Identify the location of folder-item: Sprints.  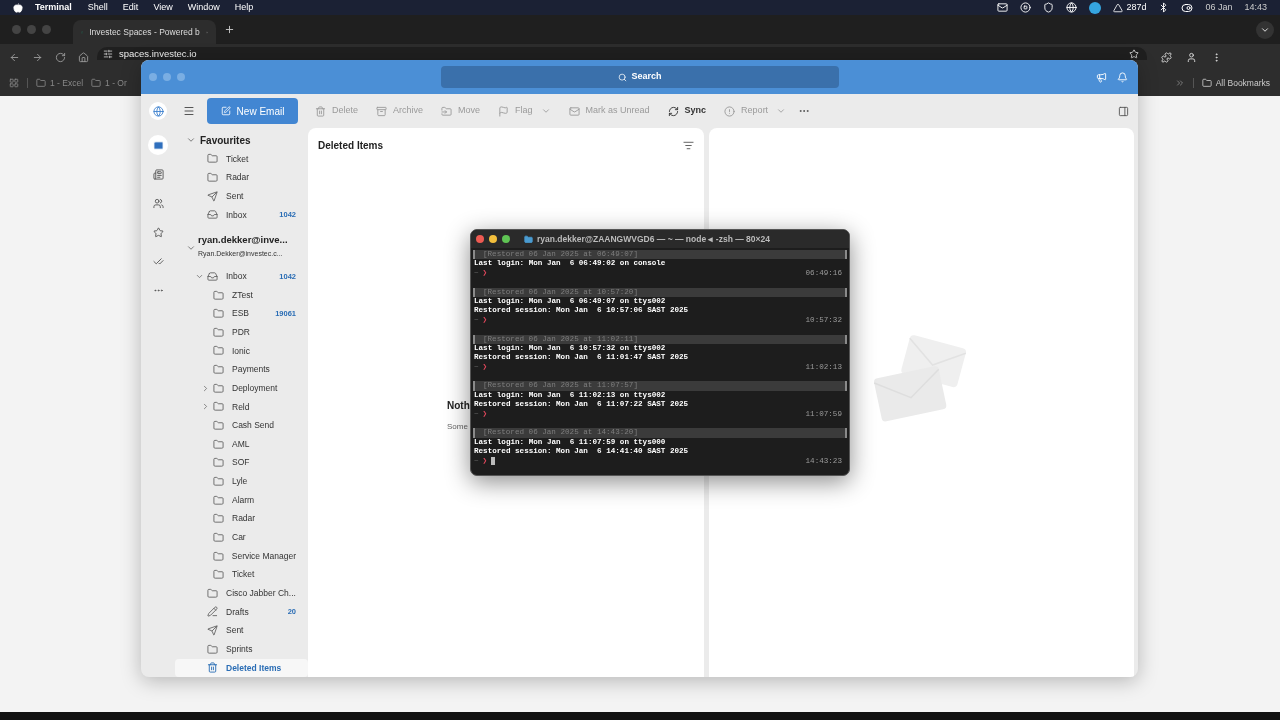
(241, 649).